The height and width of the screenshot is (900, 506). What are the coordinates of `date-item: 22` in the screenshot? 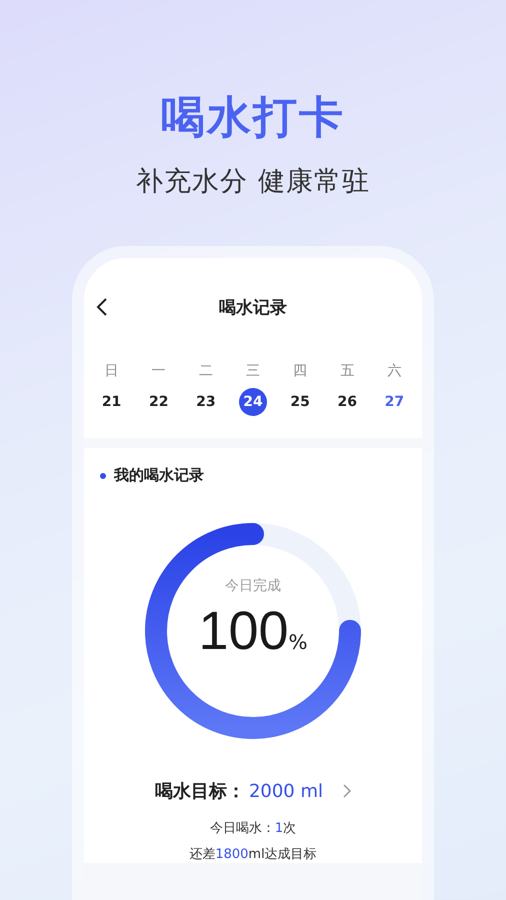 It's located at (158, 402).